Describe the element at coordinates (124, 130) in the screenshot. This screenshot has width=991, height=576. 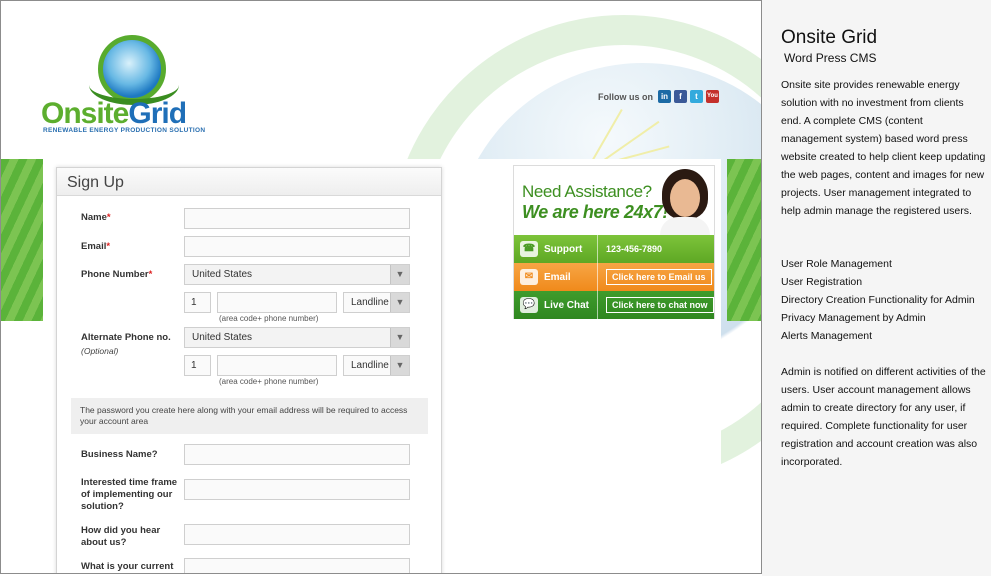
I see `logo-tagline: RENEWABLE ENERGY PRODUCTION SOLUTION` at that location.